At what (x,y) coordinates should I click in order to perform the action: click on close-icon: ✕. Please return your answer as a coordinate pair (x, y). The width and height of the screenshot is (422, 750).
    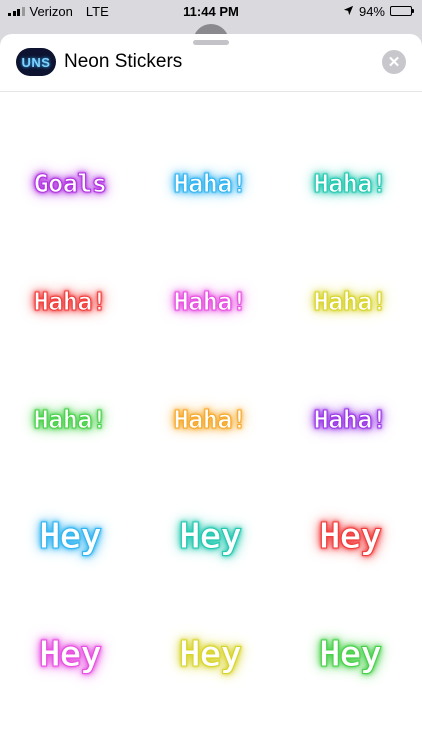
    Looking at the image, I should click on (394, 62).